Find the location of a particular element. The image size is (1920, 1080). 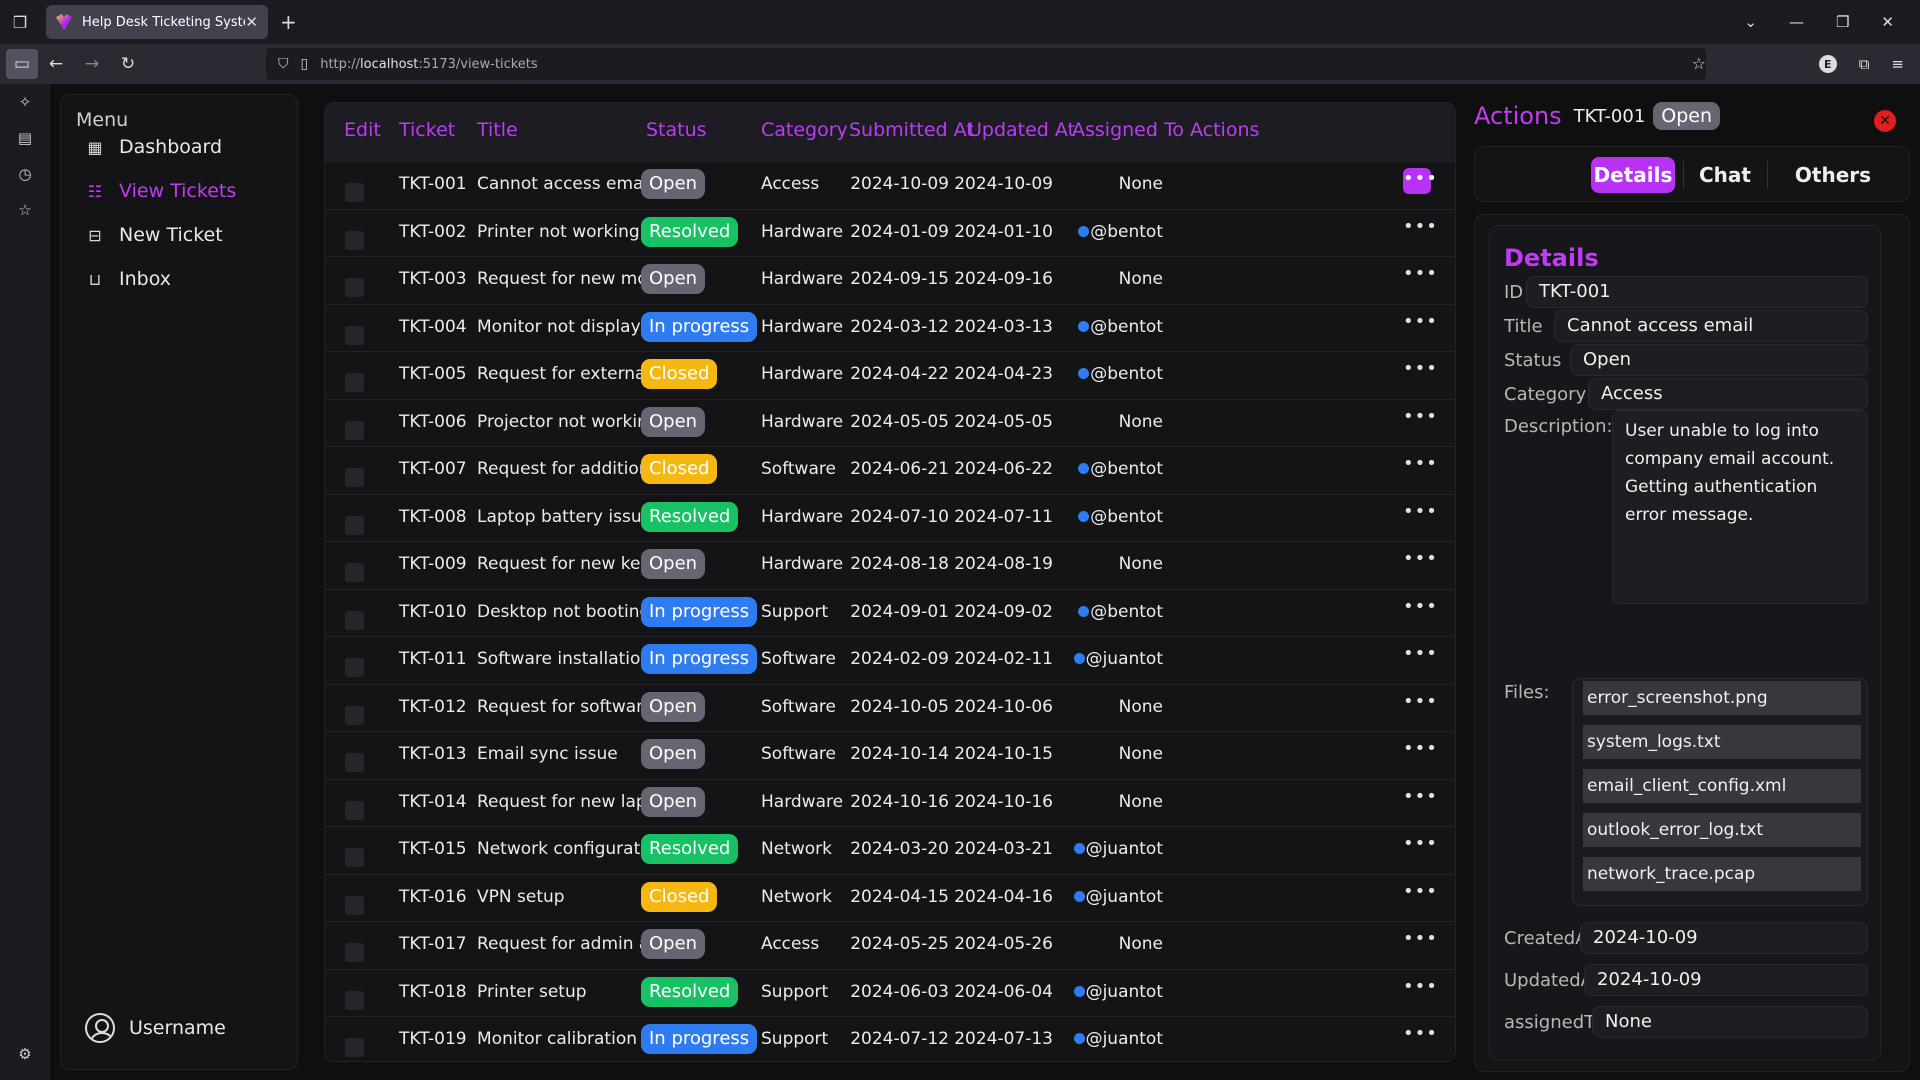

close-panel-icon: ✕ is located at coordinates (1885, 121).